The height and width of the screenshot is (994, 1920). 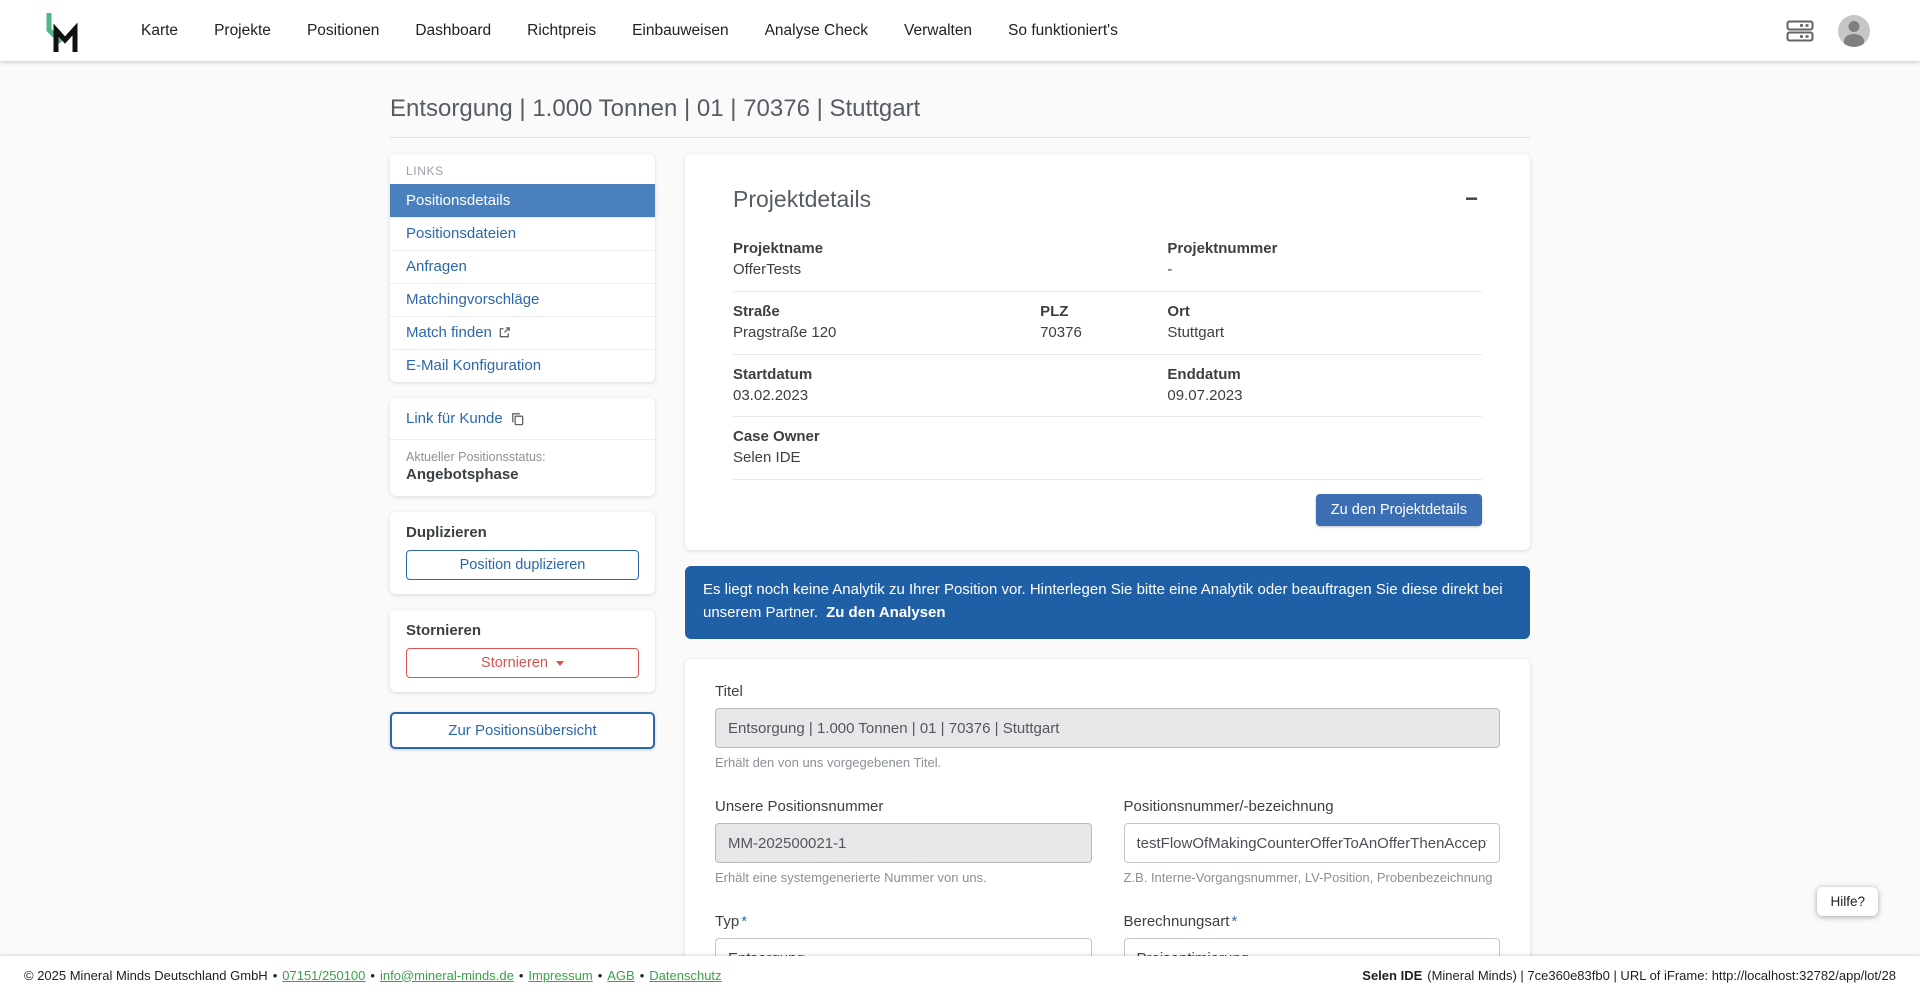 I want to click on customer-link-label: Link für Kunde, so click(x=454, y=418).